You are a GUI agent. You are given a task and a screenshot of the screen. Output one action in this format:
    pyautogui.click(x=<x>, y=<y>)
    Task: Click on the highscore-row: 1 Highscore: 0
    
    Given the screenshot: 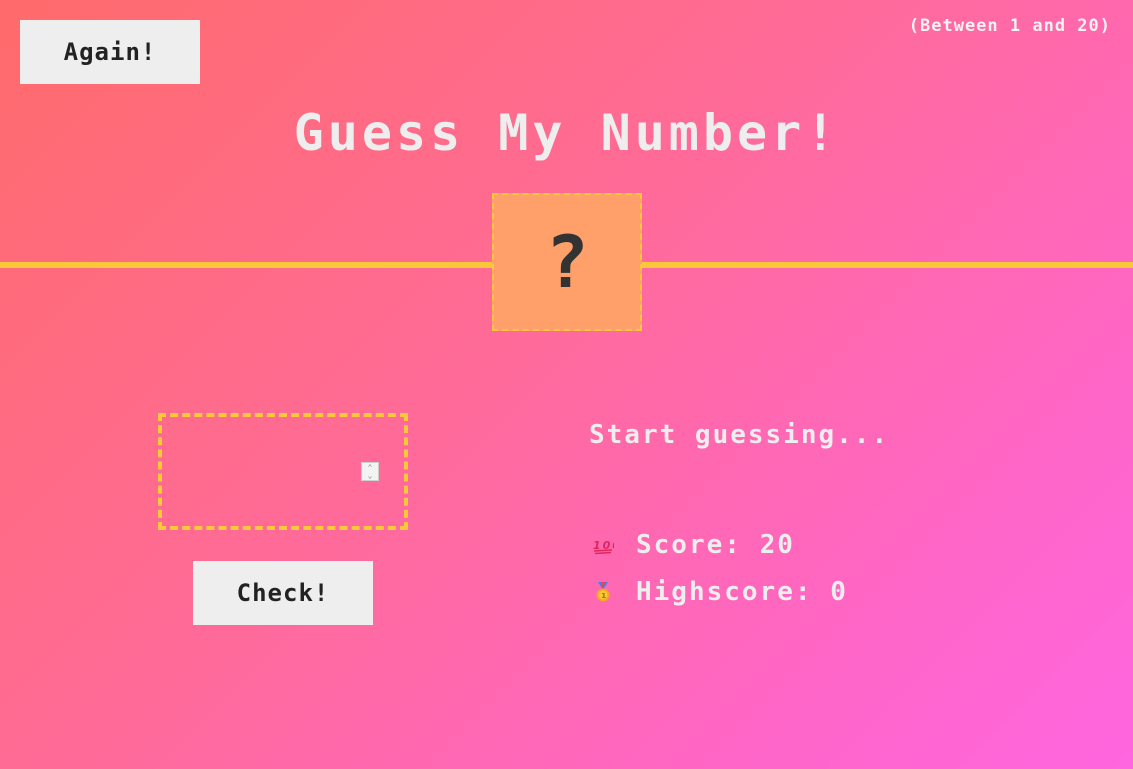 What is the action you would take?
    pyautogui.click(x=720, y=592)
    